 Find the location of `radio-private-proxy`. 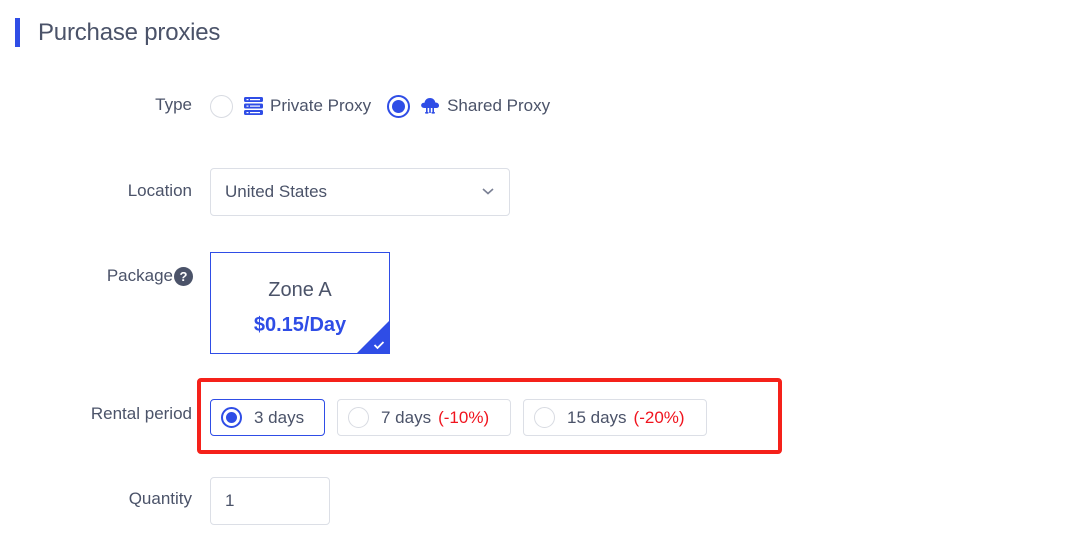

radio-private-proxy is located at coordinates (221, 106).